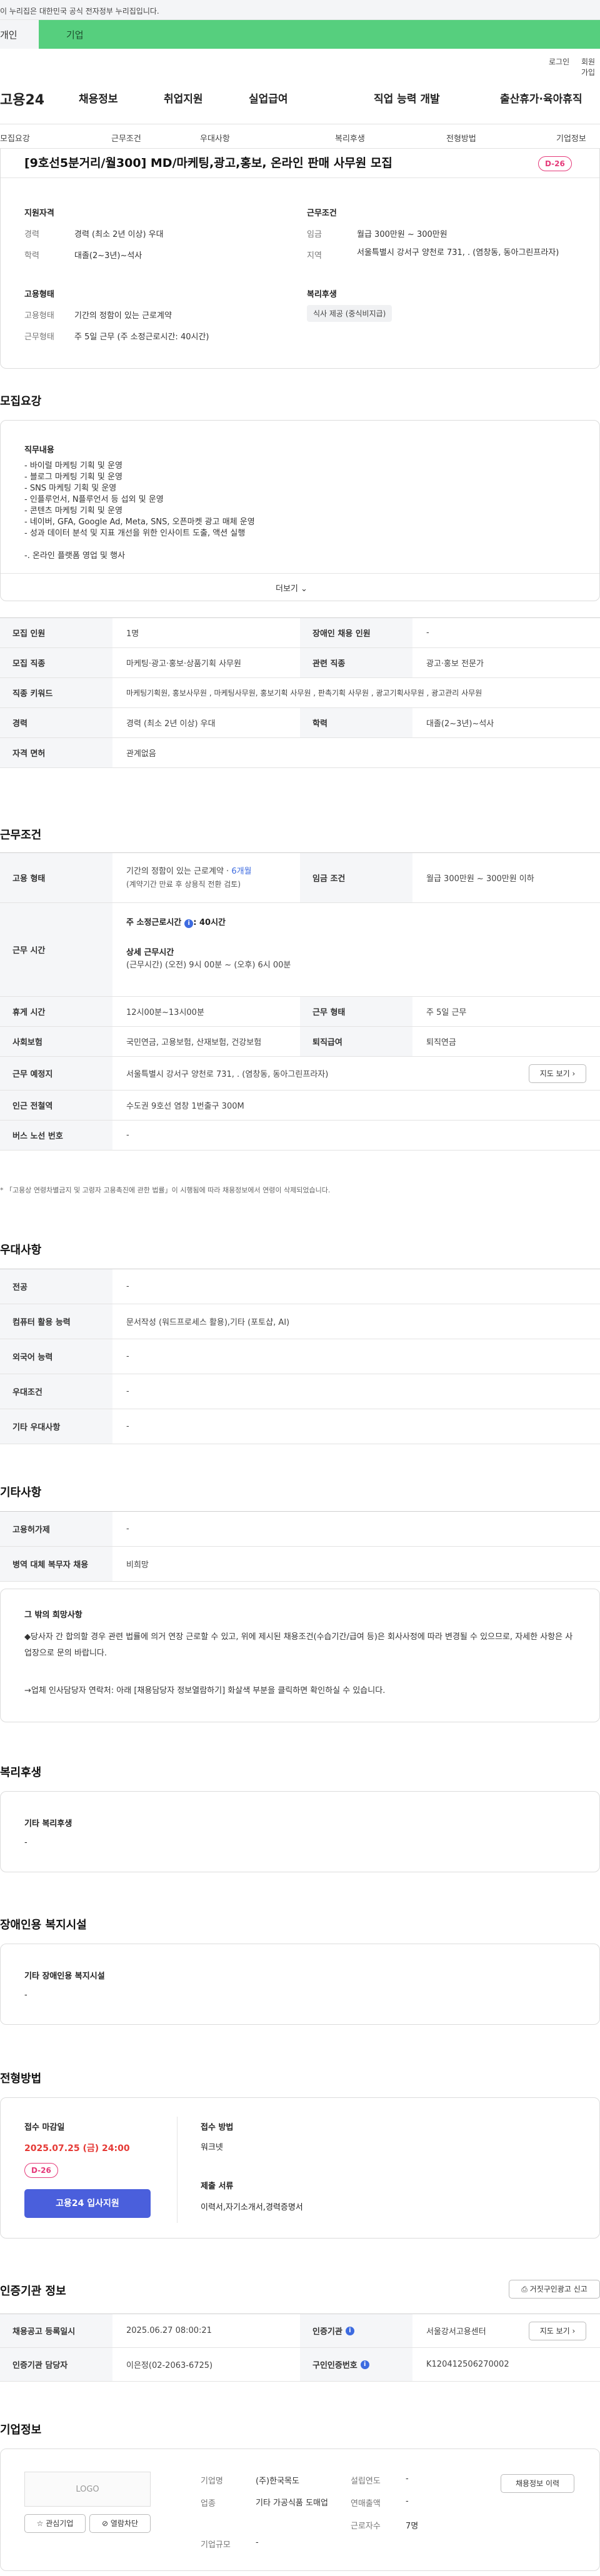  I want to click on tab-company: 기업, so click(319, 34).